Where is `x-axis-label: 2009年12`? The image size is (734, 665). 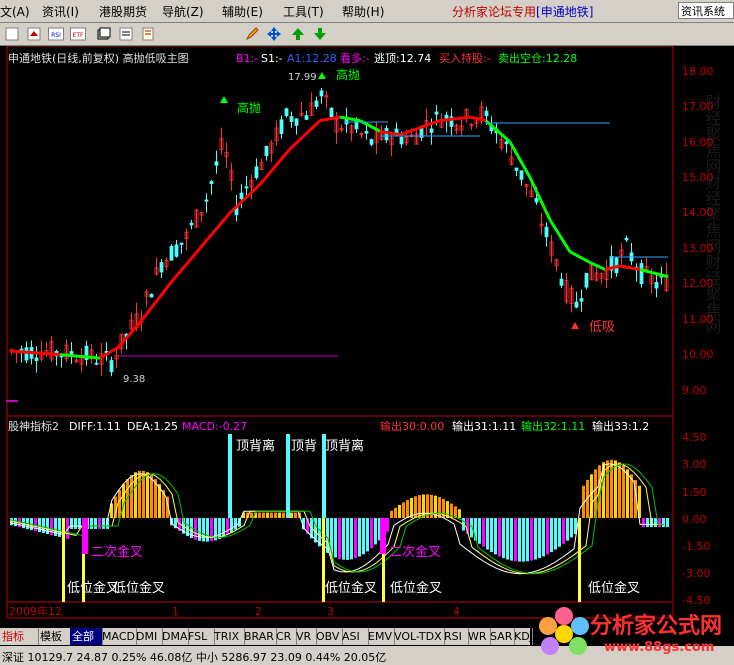
x-axis-label: 2009年12 is located at coordinates (35, 611).